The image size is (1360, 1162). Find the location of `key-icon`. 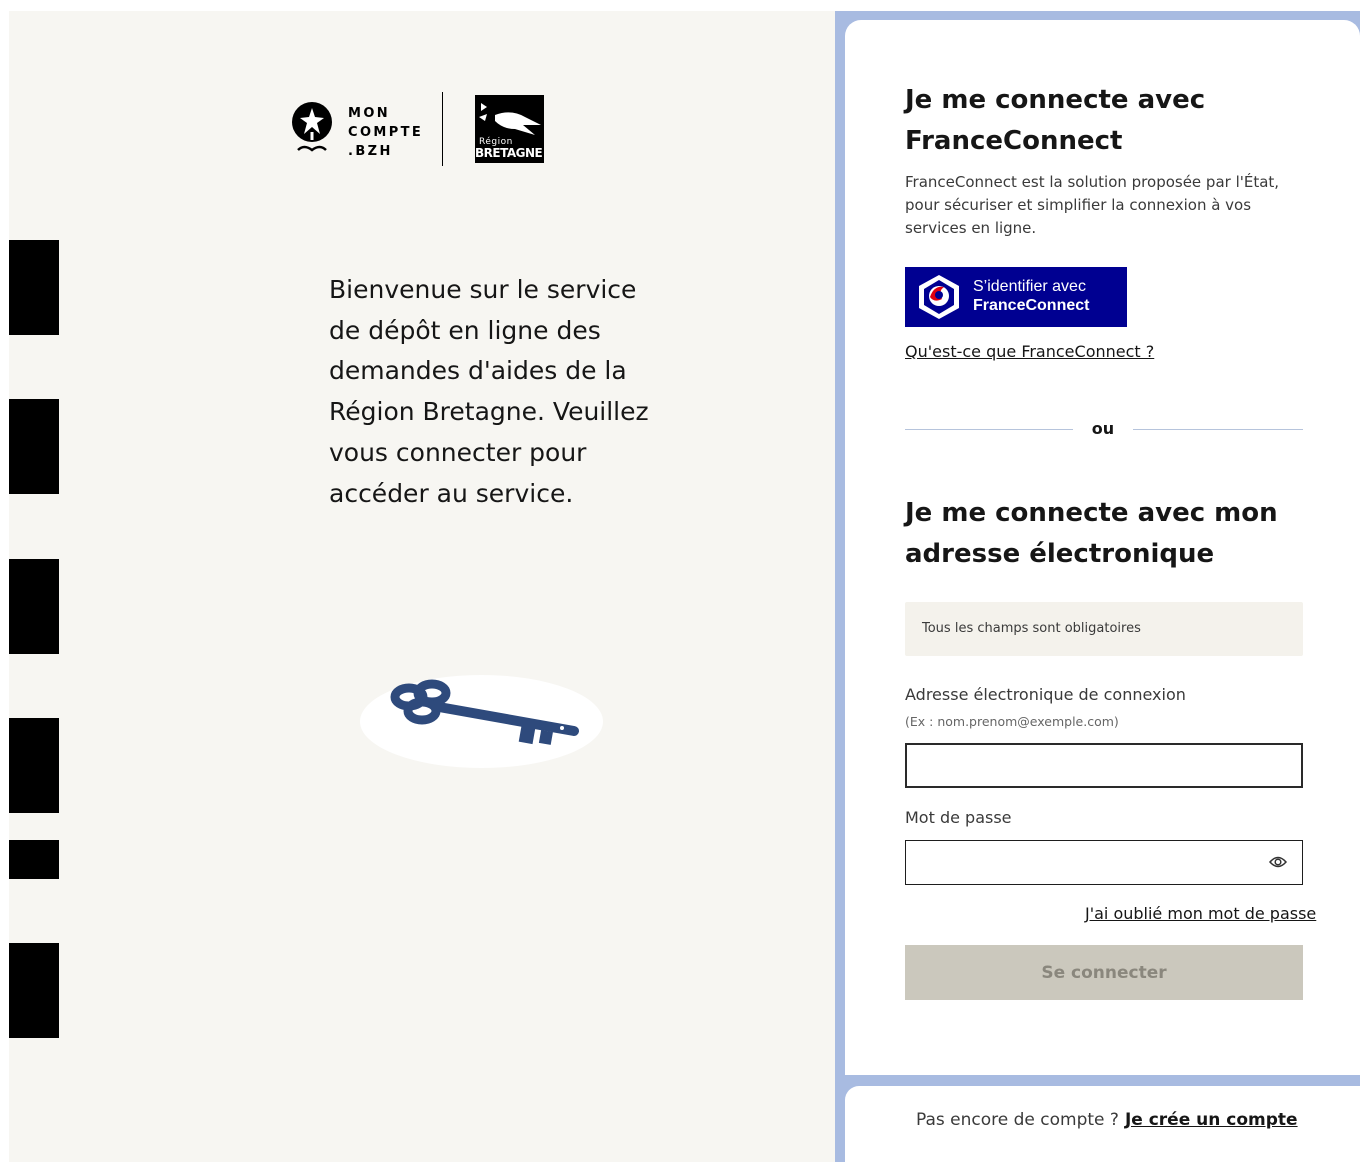

key-icon is located at coordinates (484, 712).